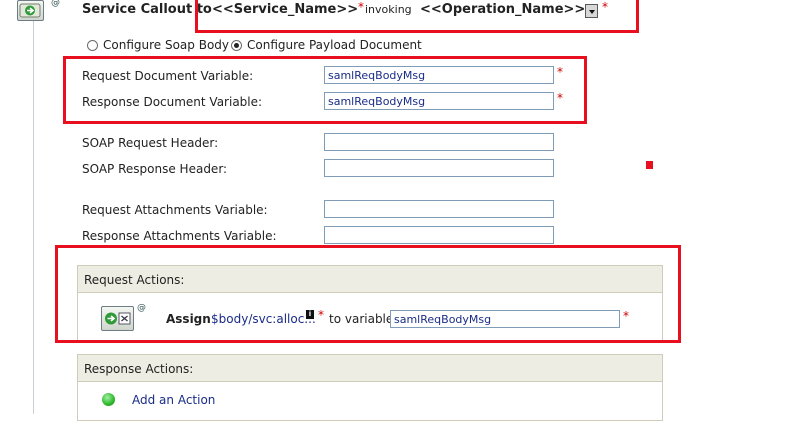 The width and height of the screenshot is (790, 421). I want to click on soap-response-header-label: SOAP Response Header:, so click(155, 169).